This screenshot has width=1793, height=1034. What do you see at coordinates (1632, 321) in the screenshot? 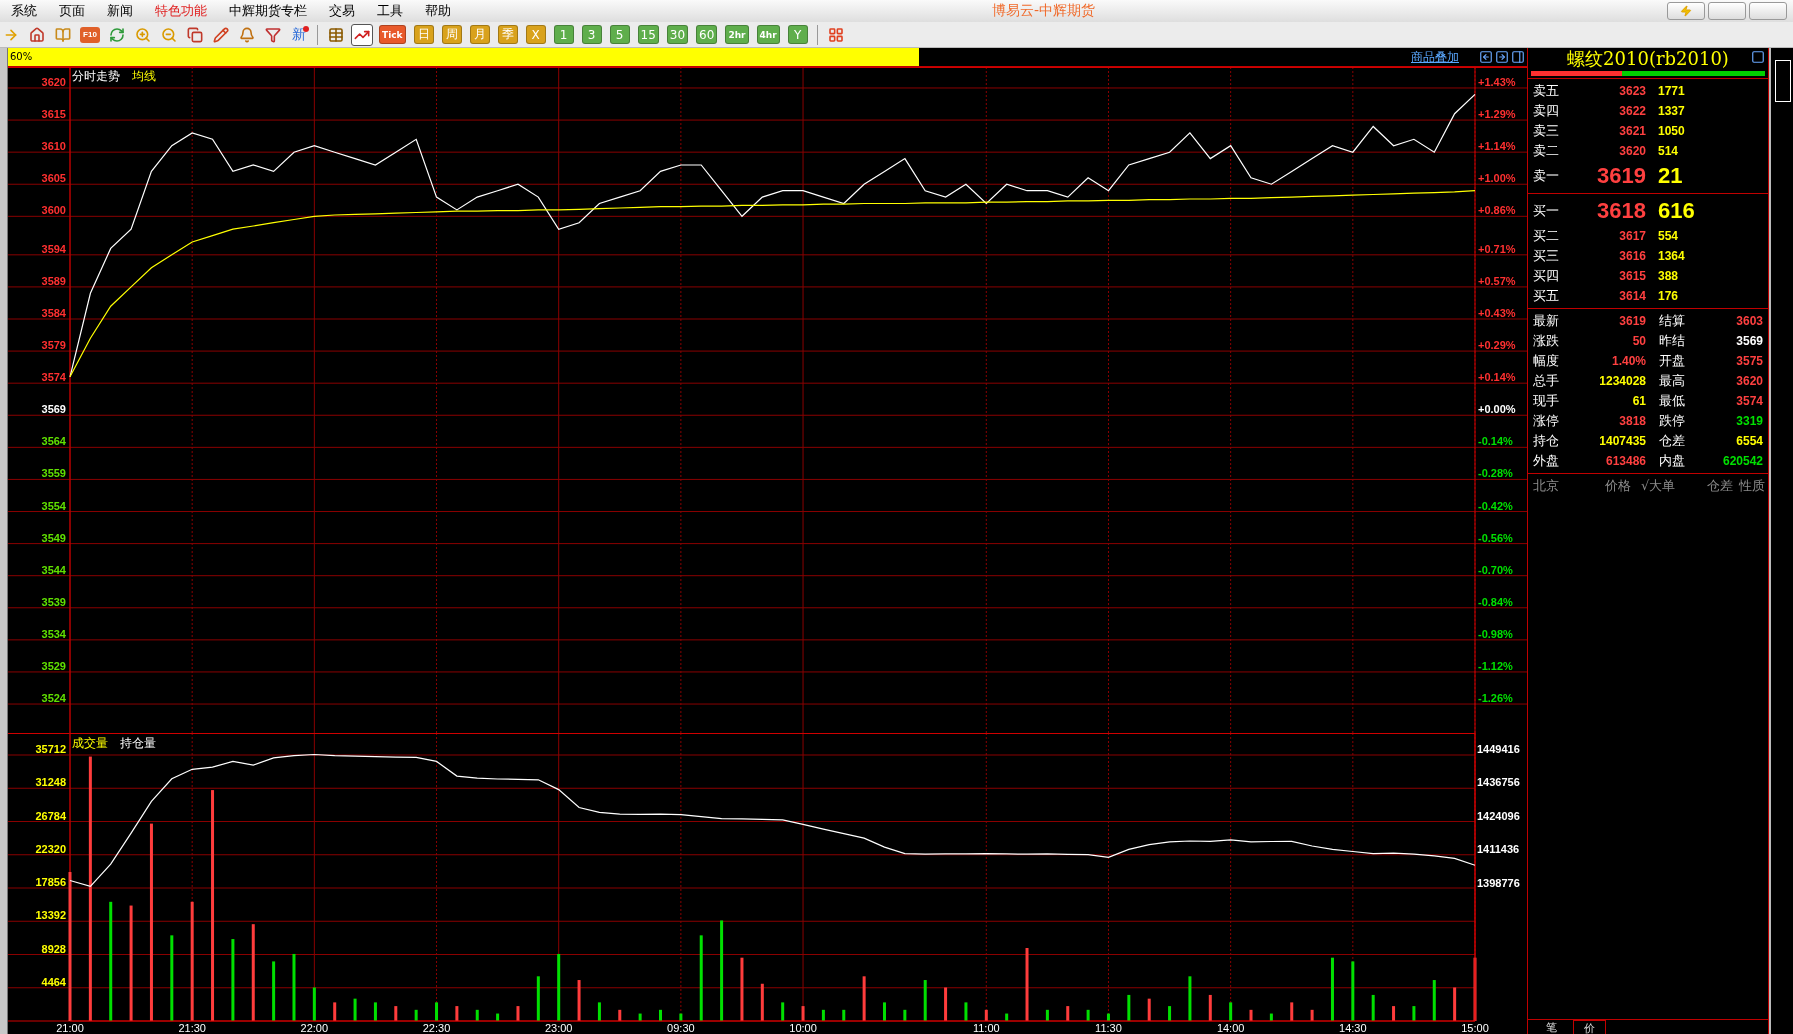
I see `stat-value: 3619` at bounding box center [1632, 321].